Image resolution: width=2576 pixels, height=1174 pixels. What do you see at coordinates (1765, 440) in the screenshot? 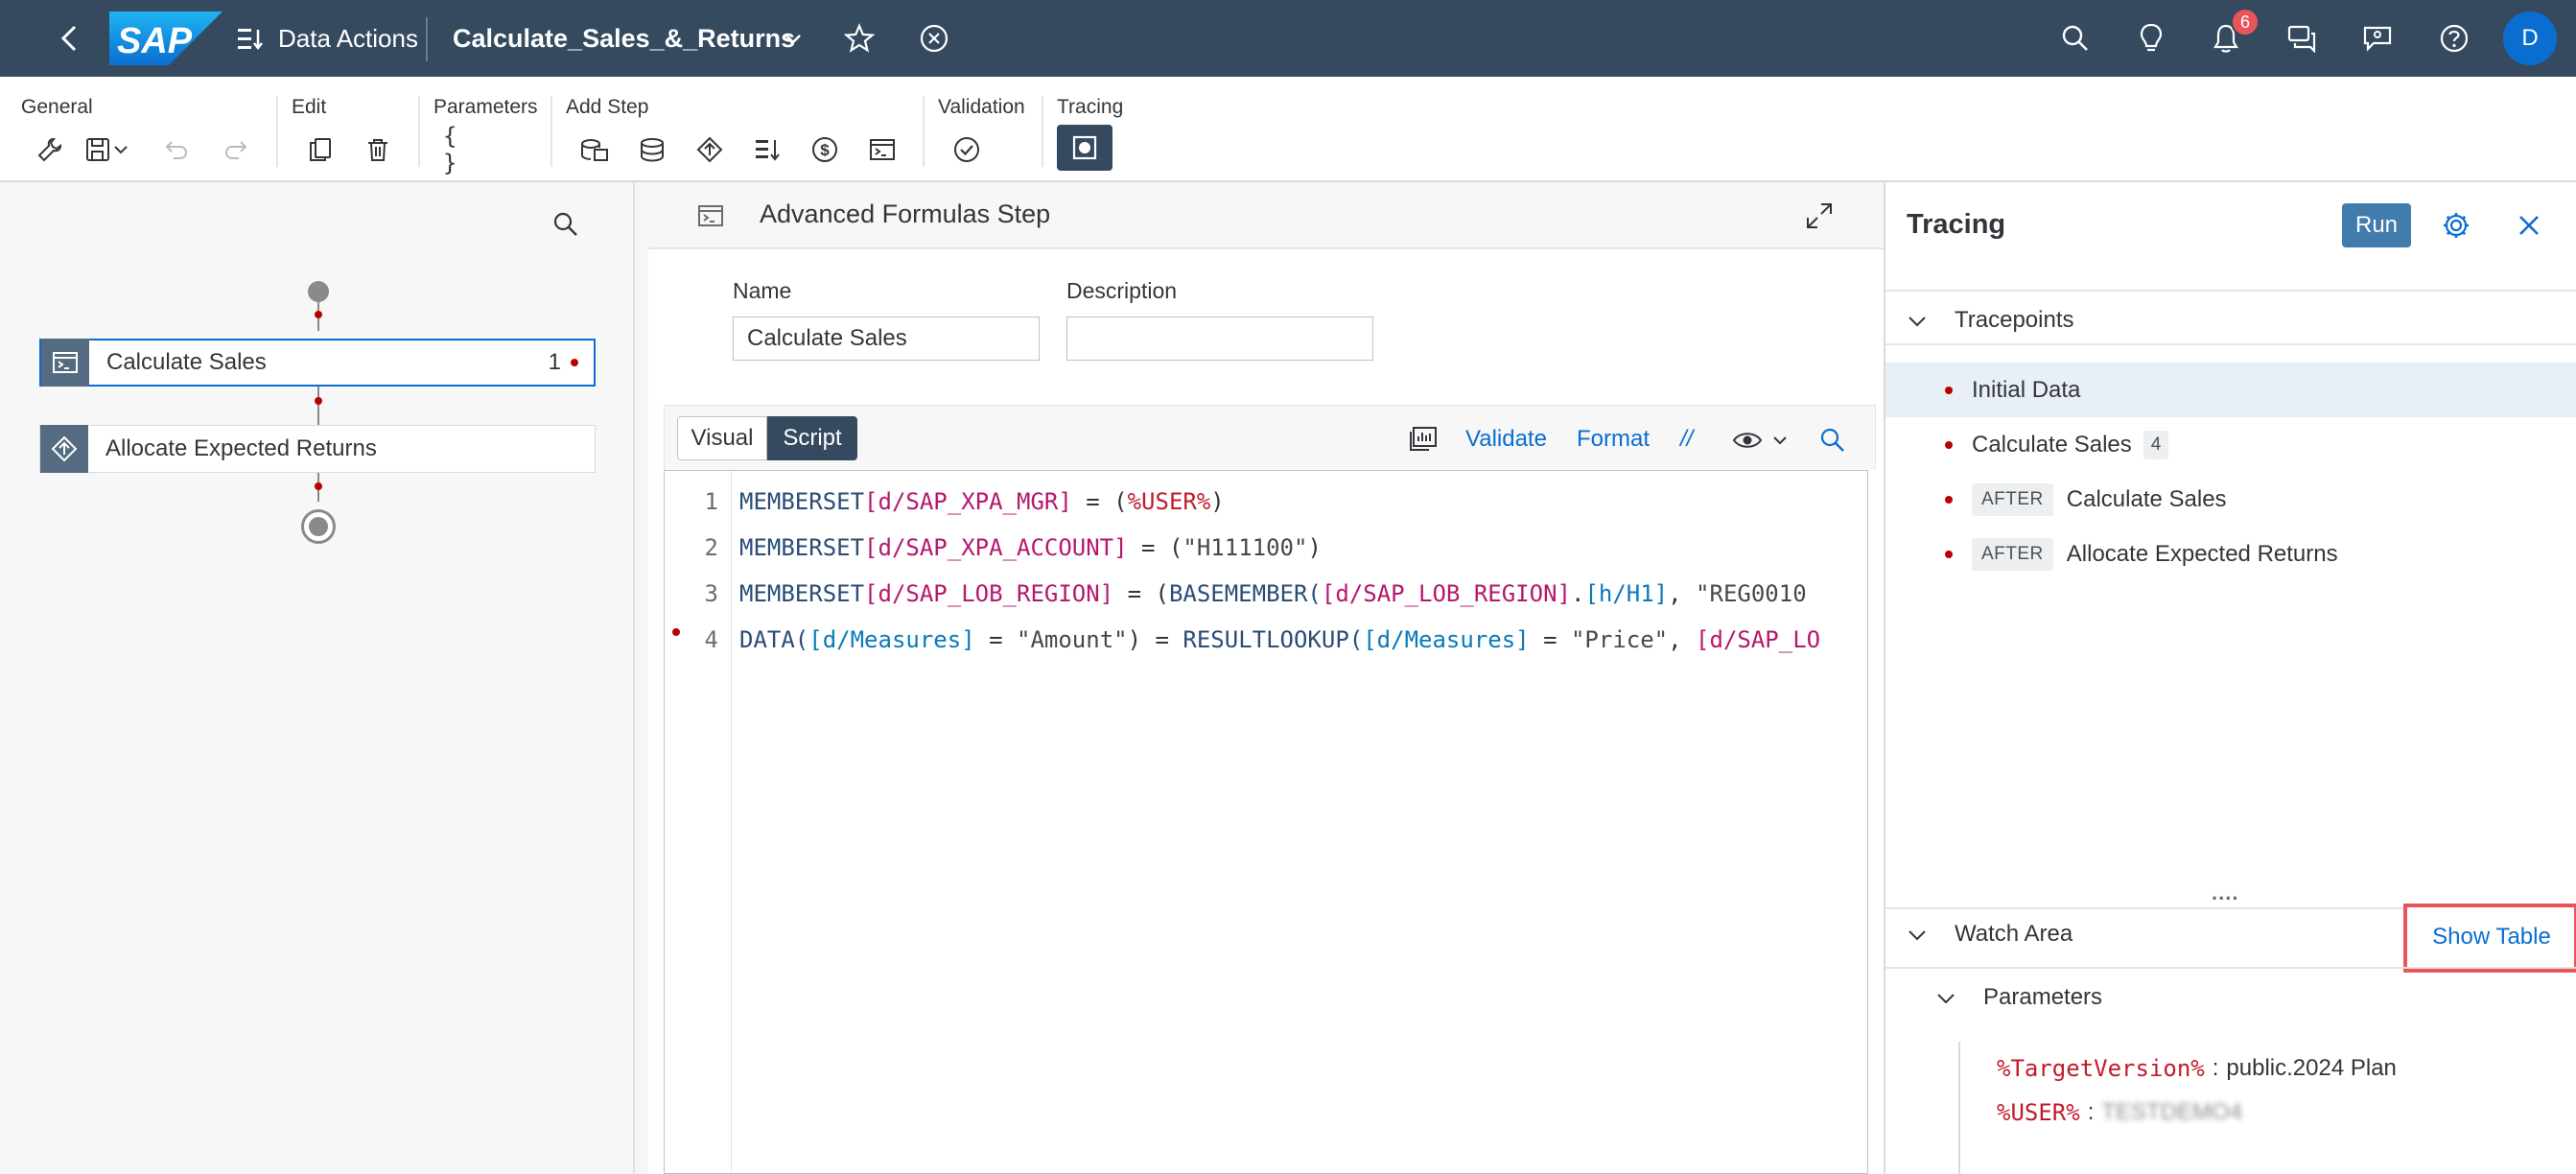
I see `view-options-icon` at bounding box center [1765, 440].